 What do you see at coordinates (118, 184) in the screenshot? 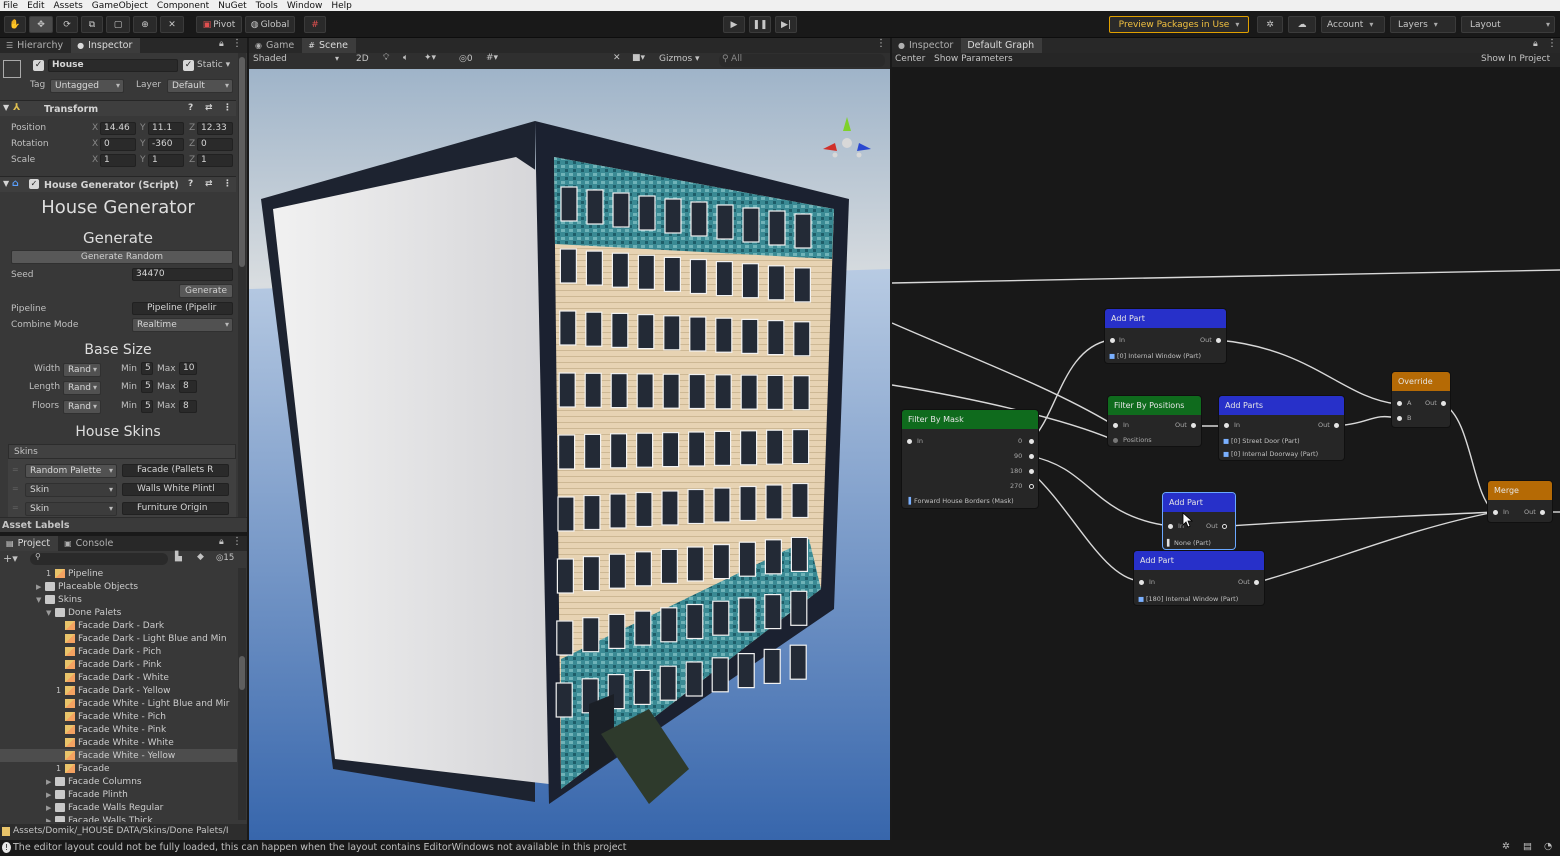
I see `house-generator-header: ▼ ⌂ ✓ House Generator (Script) ? ⇄ ⋮` at bounding box center [118, 184].